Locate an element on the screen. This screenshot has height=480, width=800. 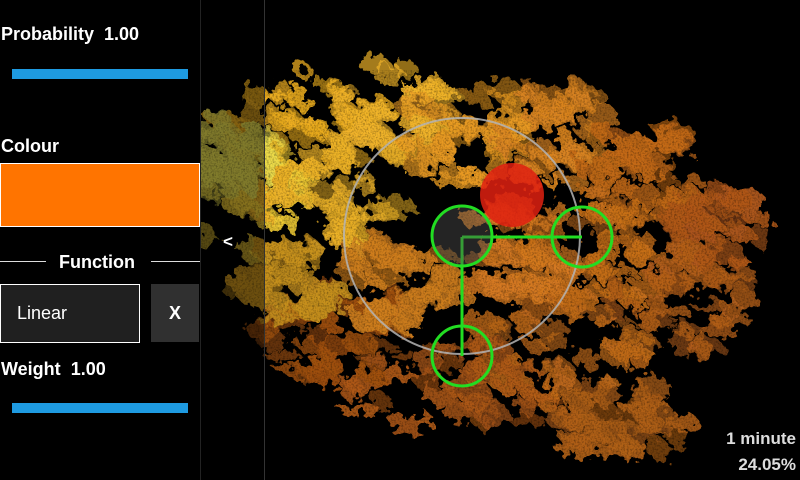
render-progress: 24.05% is located at coordinates (767, 464).